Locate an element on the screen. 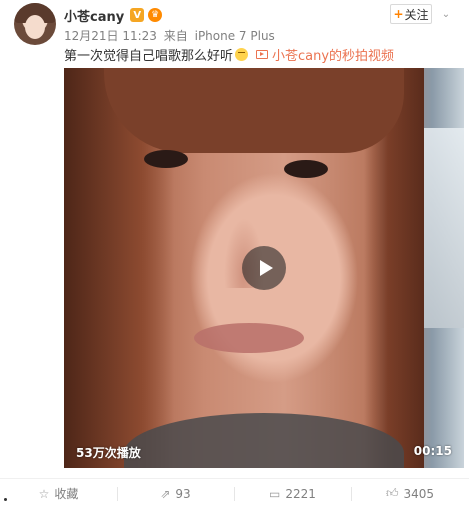 This screenshot has height=507, width=469. video-eye-left is located at coordinates (166, 159).